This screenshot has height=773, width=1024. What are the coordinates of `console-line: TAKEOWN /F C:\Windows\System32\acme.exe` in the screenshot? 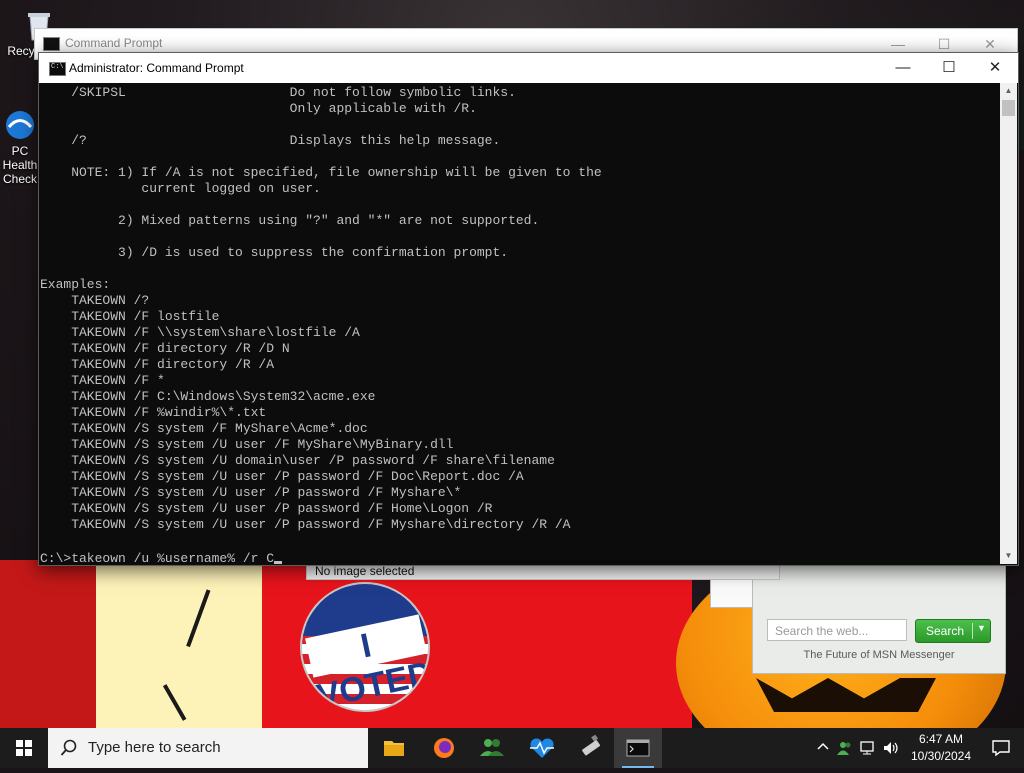 It's located at (208, 396).